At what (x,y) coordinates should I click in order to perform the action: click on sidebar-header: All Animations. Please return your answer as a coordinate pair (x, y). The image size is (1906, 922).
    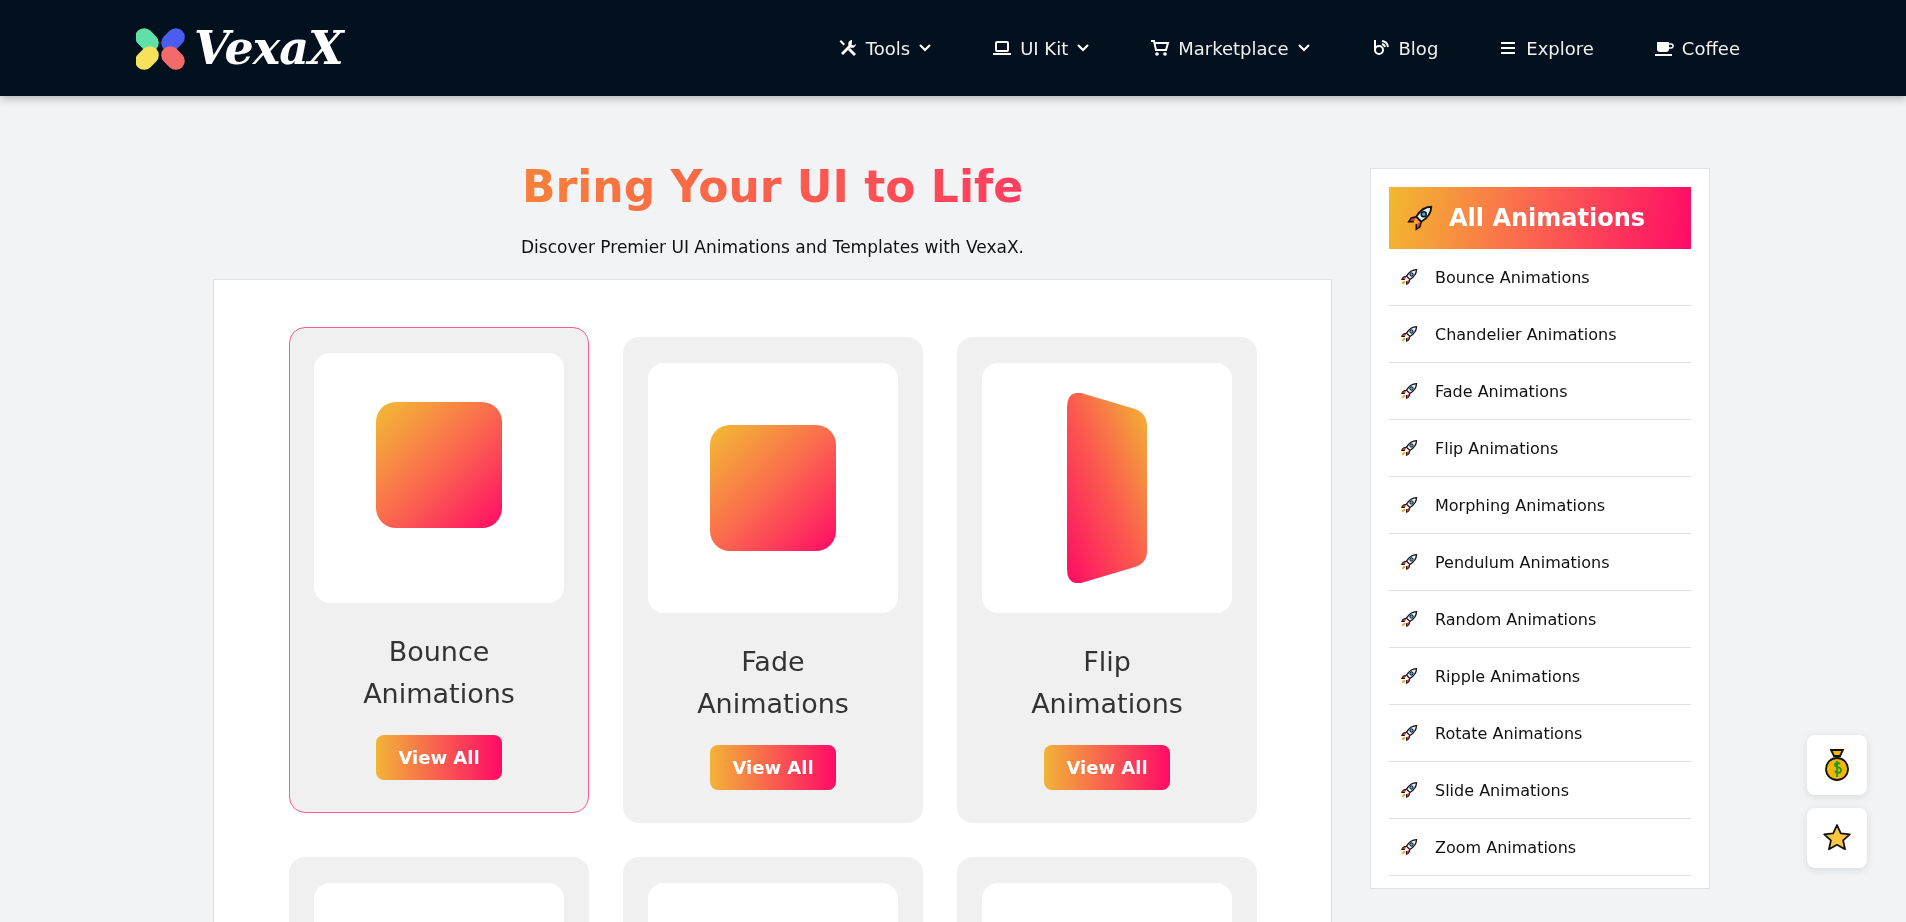
    Looking at the image, I should click on (1540, 218).